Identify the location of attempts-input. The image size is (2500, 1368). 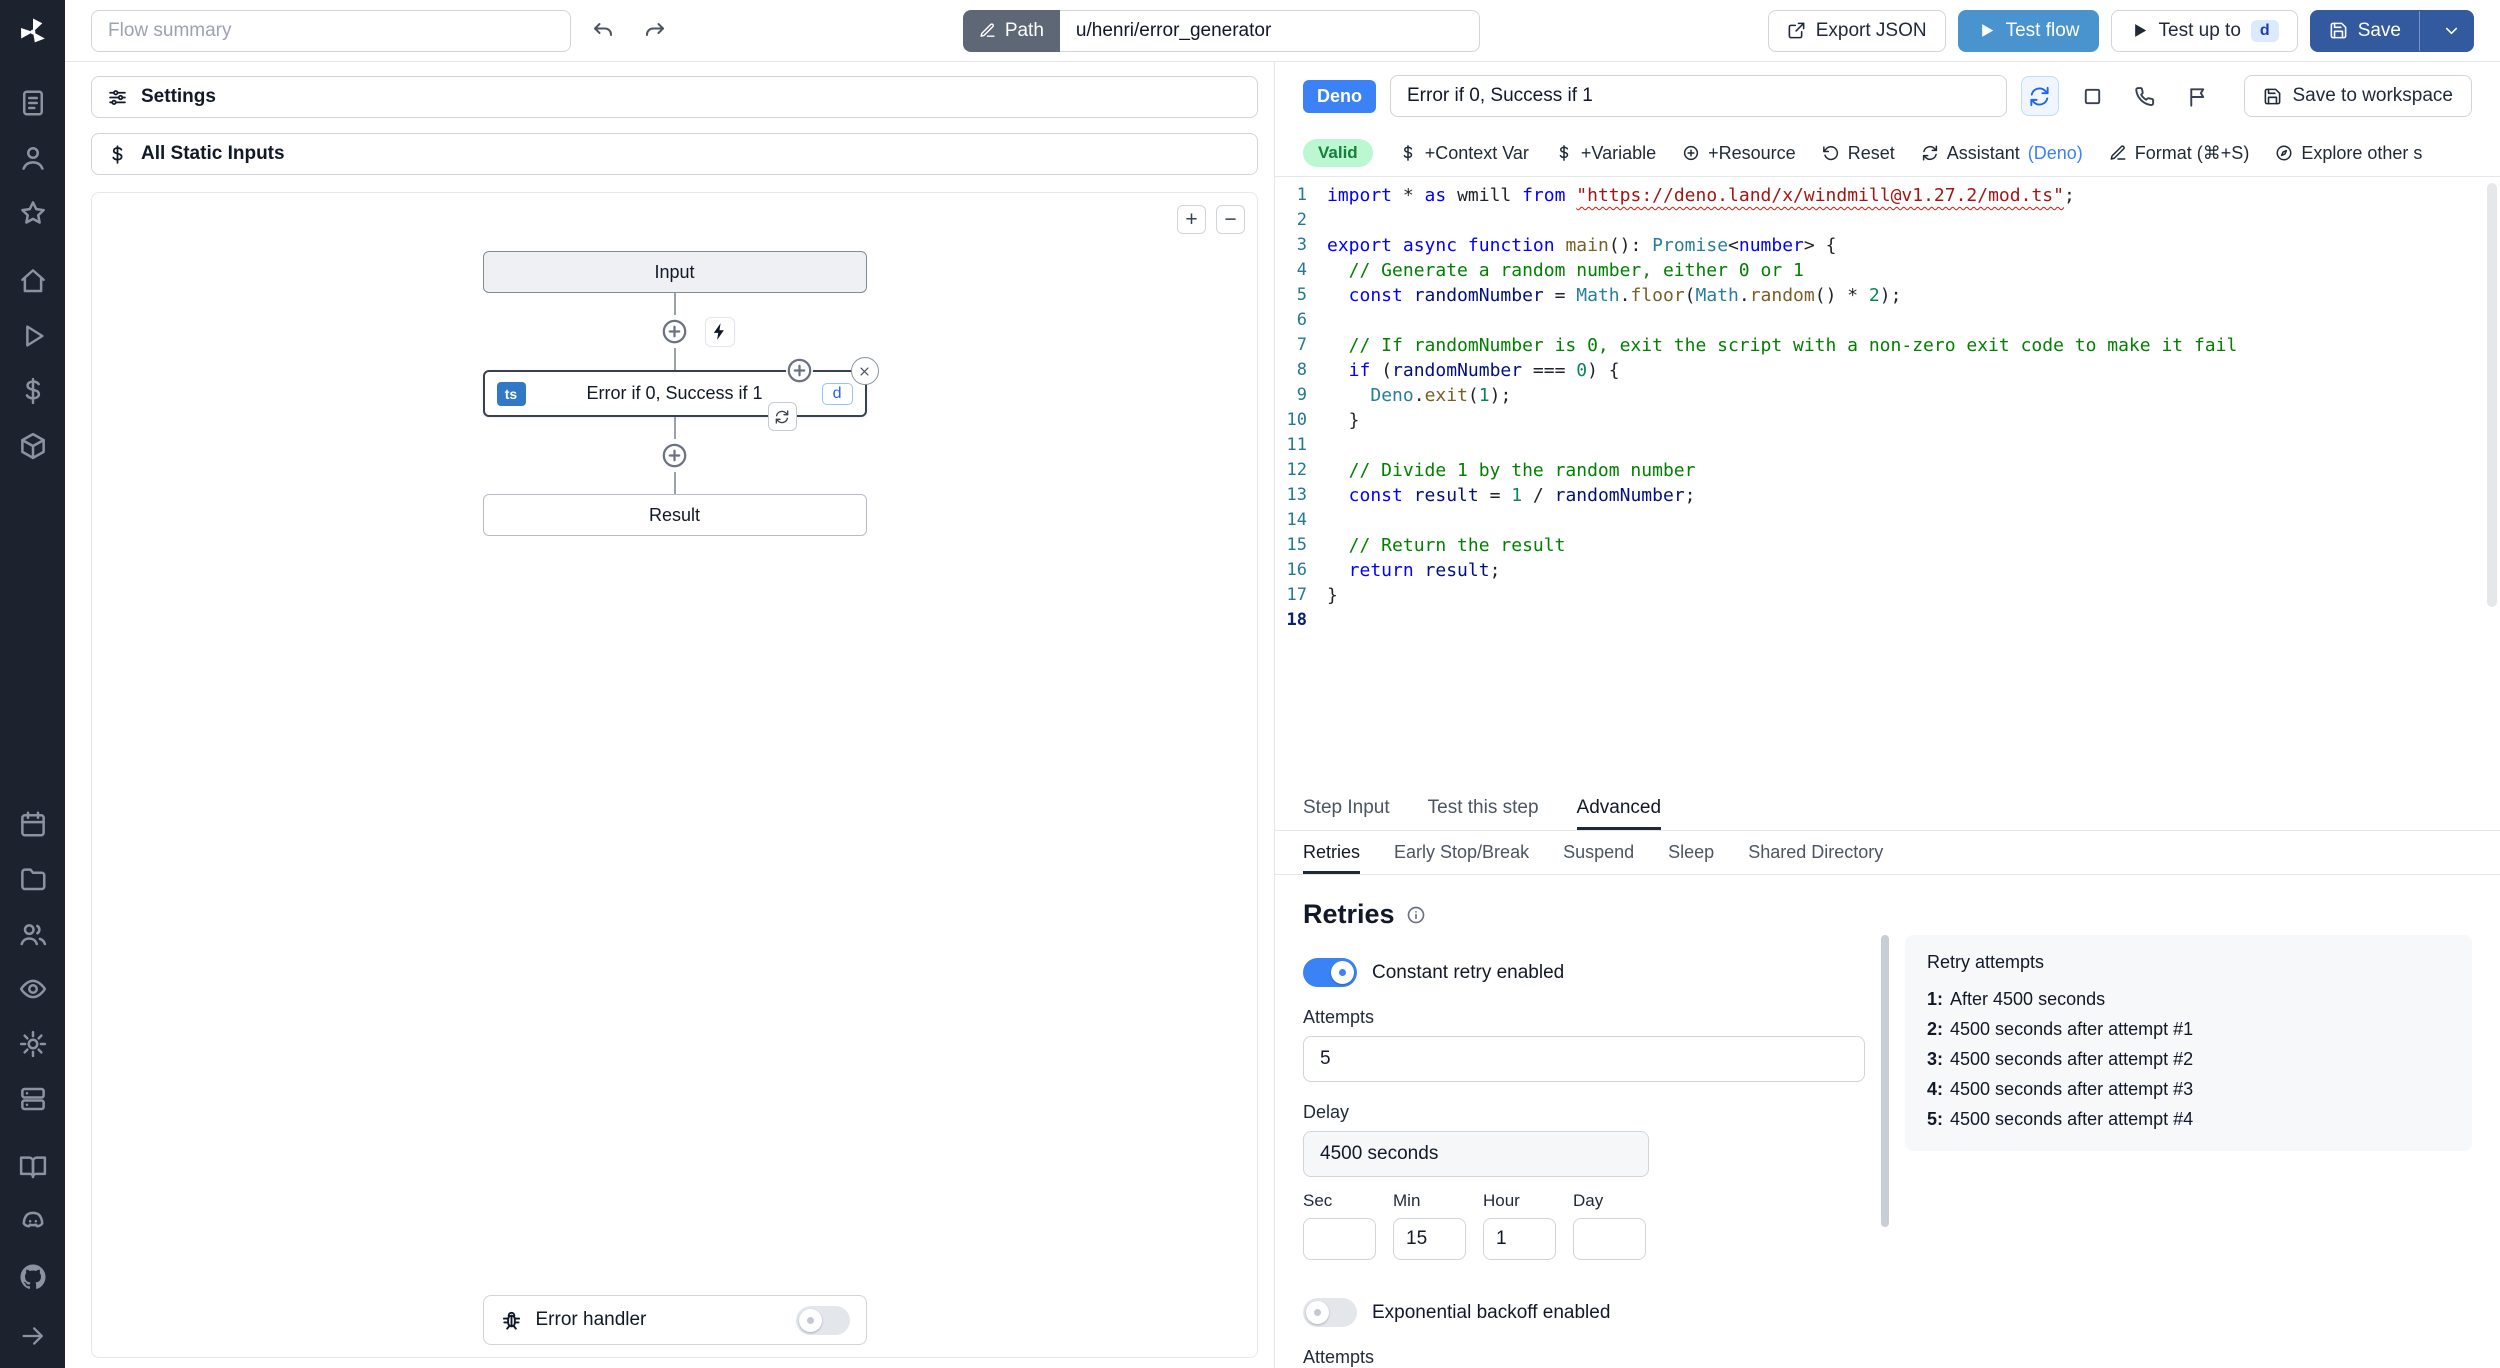
(1584, 1059).